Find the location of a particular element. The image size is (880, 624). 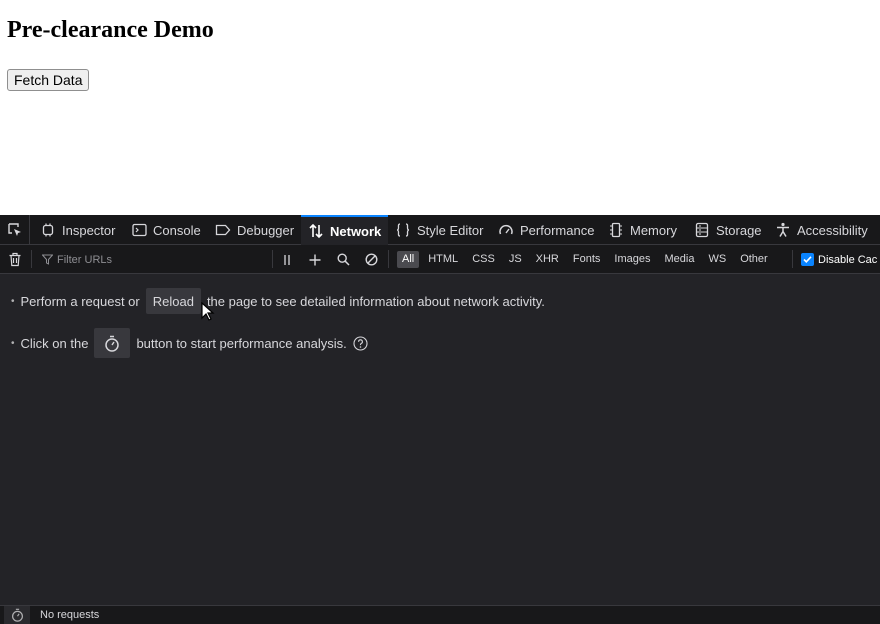

filter-html: HTML is located at coordinates (443, 259).